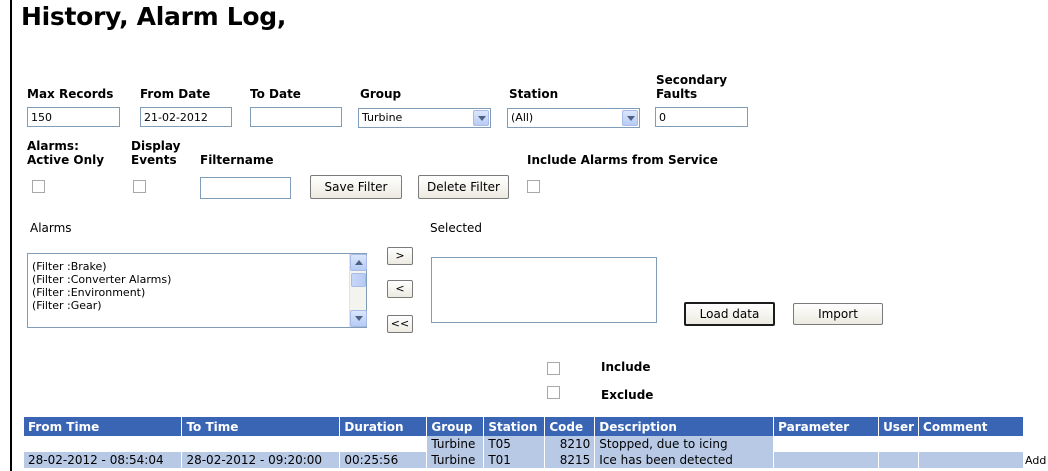  Describe the element at coordinates (139, 186) in the screenshot. I see `display-events-checkbox` at that location.